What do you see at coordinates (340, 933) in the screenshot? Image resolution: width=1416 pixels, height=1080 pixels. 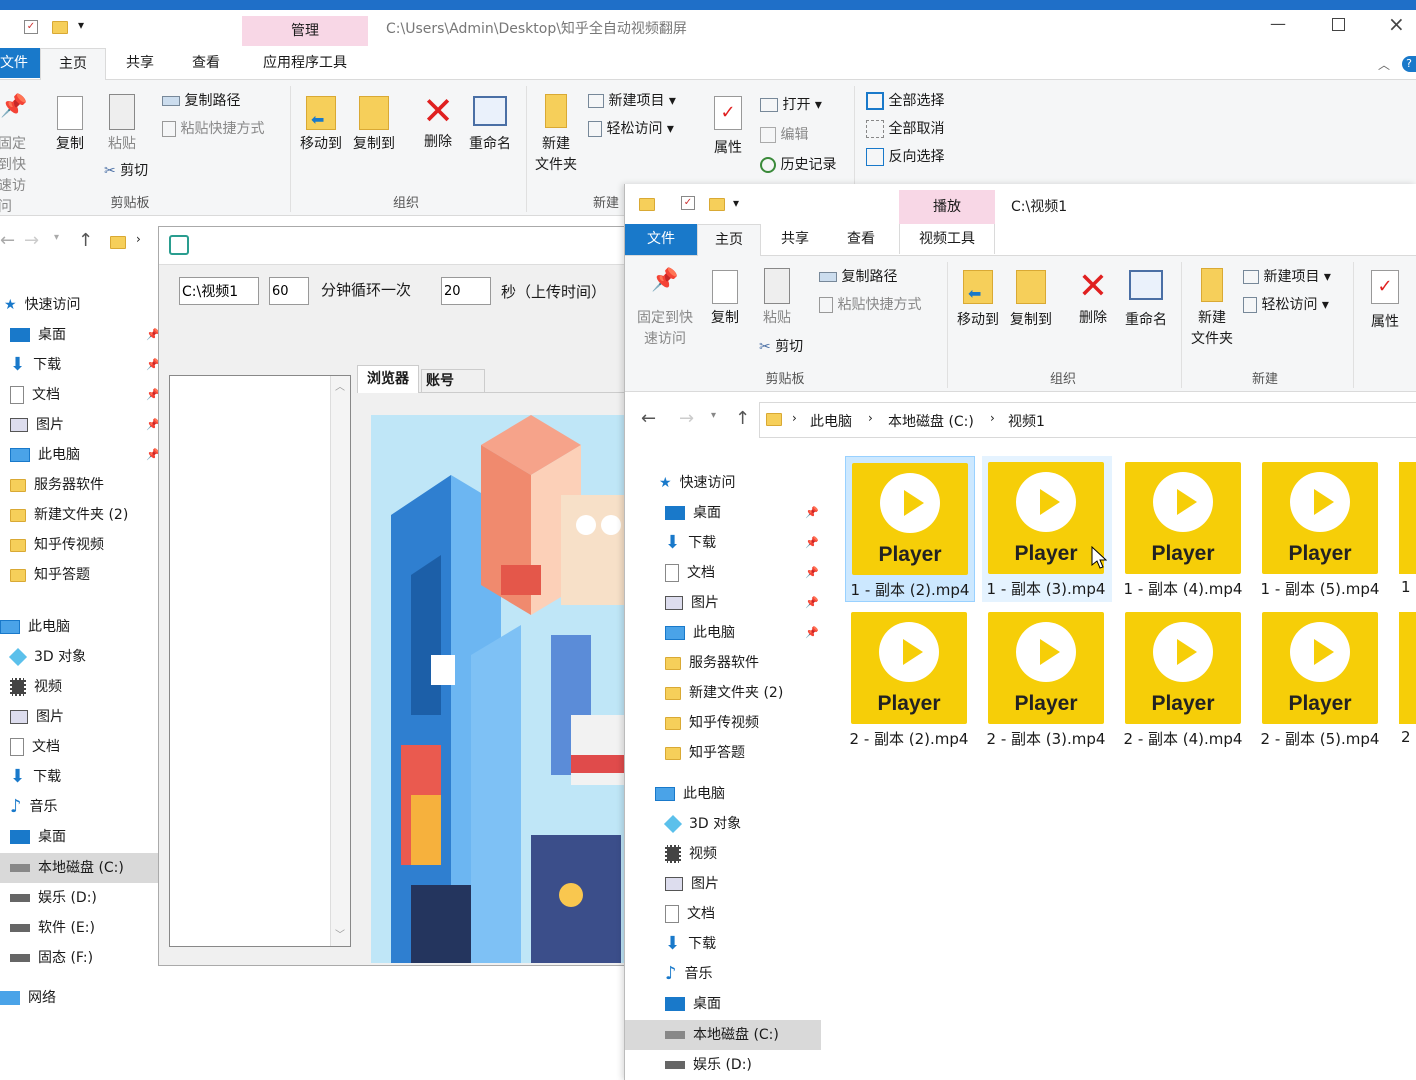 I see `scroll-down-icon: ﹀` at bounding box center [340, 933].